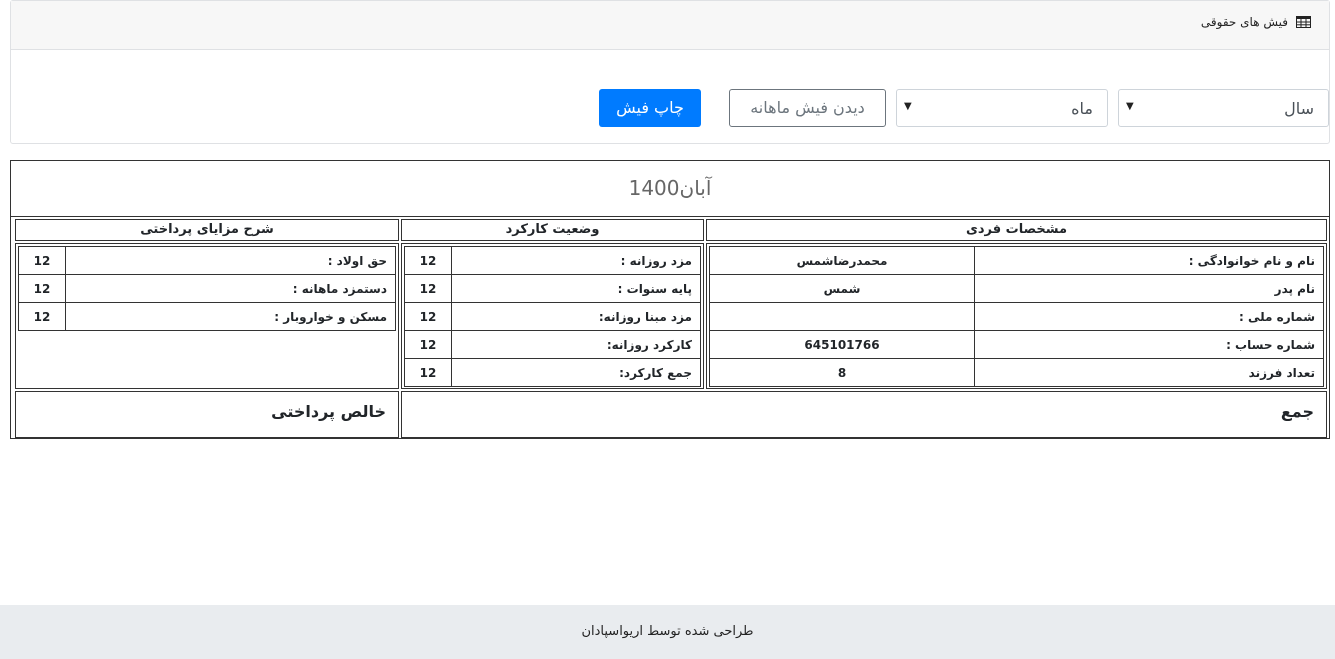 The height and width of the screenshot is (659, 1335). Describe the element at coordinates (842, 288) in the screenshot. I see `personal-value: شمس` at that location.